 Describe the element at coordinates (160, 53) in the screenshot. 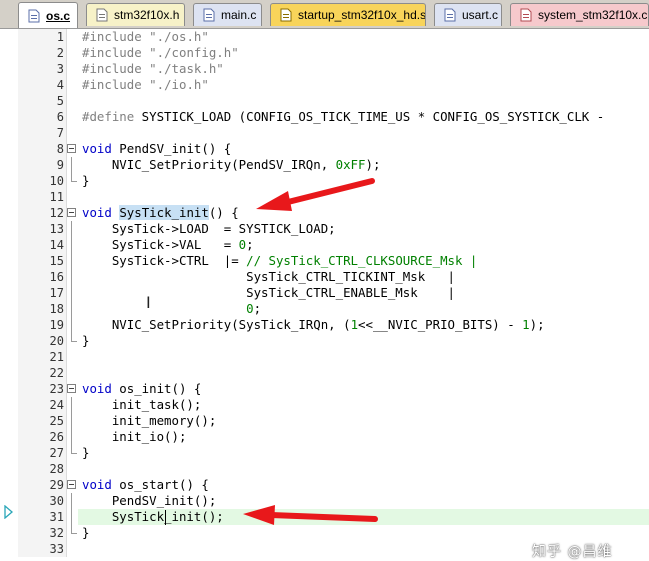

I see `code-line: #include "./config.h"` at that location.